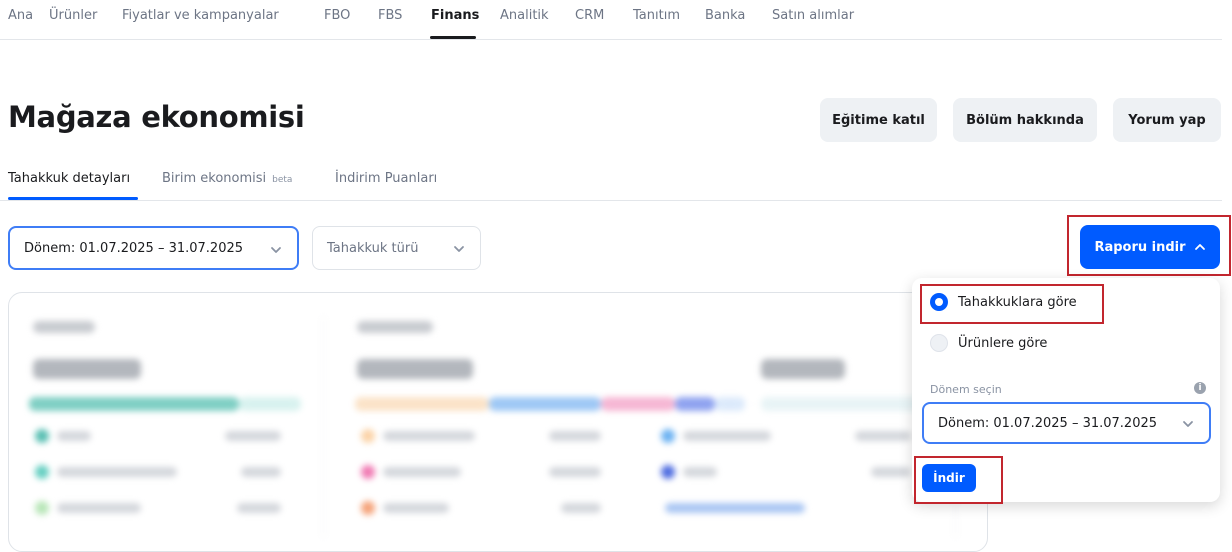 This screenshot has height=552, width=1232. What do you see at coordinates (282, 180) in the screenshot?
I see `beta-badge: beta` at bounding box center [282, 180].